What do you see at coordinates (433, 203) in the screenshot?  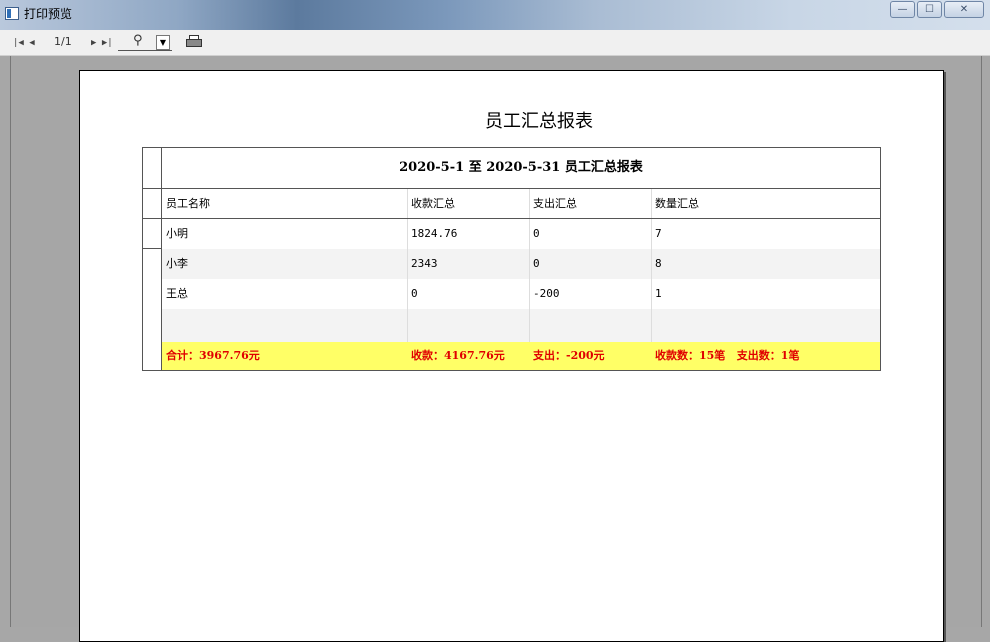 I see `column-header: 收款汇总` at bounding box center [433, 203].